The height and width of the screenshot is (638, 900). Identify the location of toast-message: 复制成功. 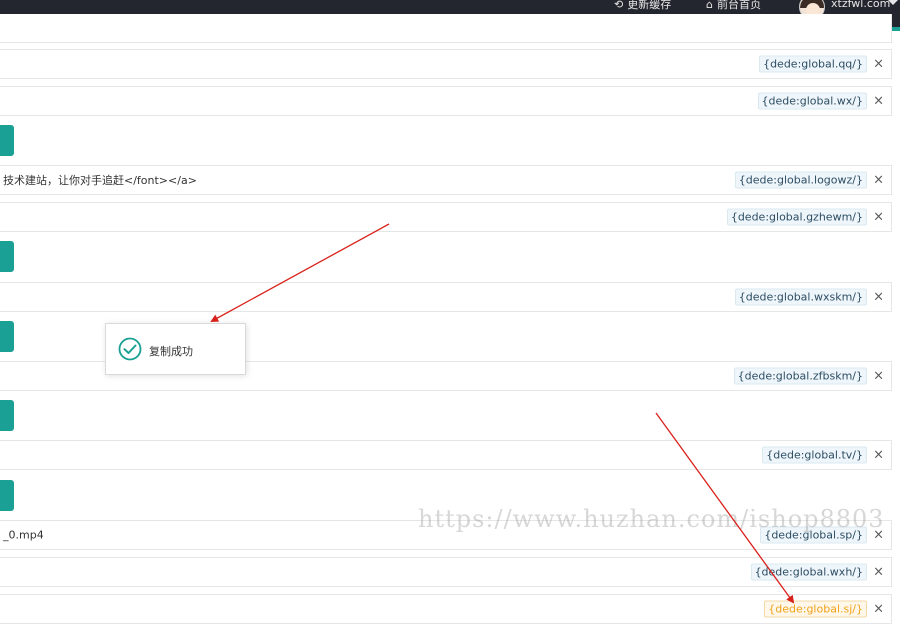
(171, 351).